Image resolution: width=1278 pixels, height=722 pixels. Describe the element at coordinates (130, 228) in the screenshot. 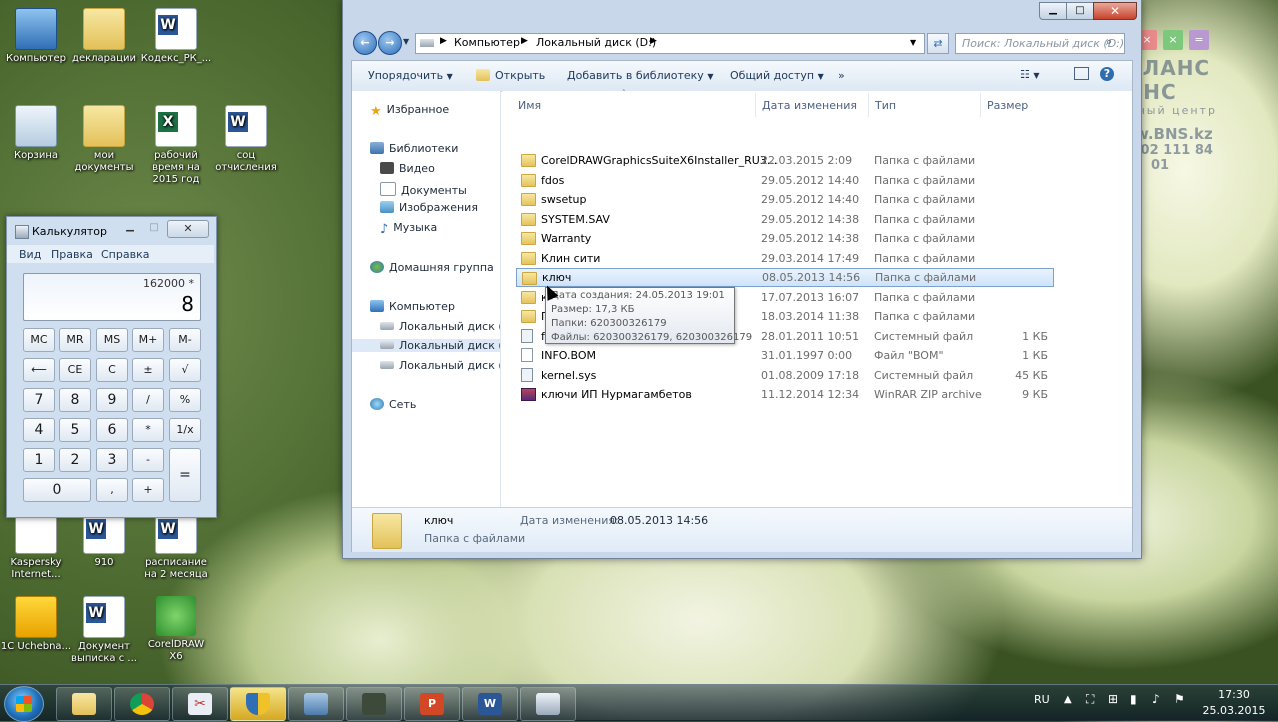

I see `calc-minimize-button: ▁` at that location.